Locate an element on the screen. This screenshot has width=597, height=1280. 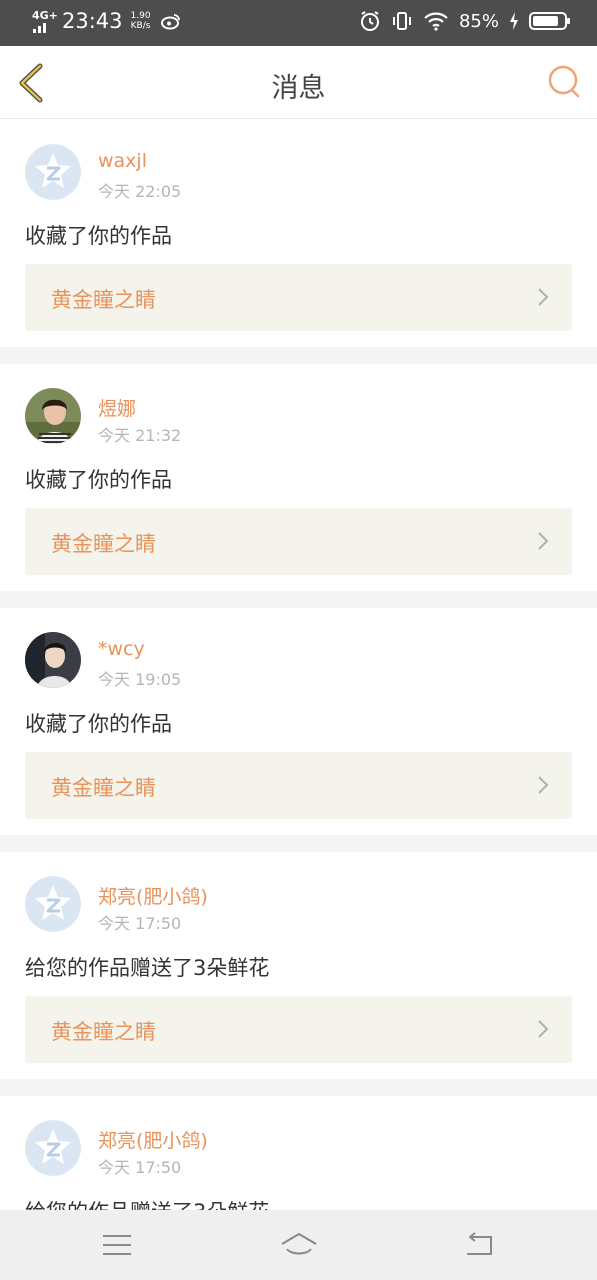
home-icon is located at coordinates (299, 1245).